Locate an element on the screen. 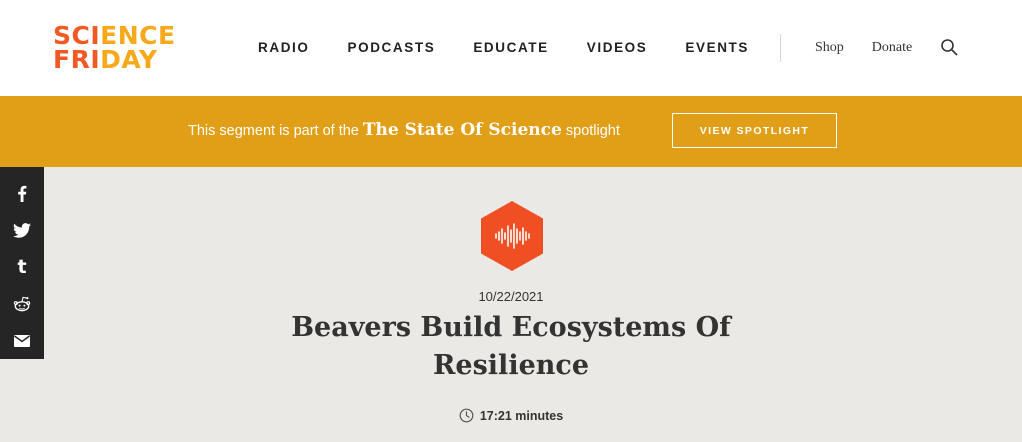  twitter-icon is located at coordinates (22, 230).